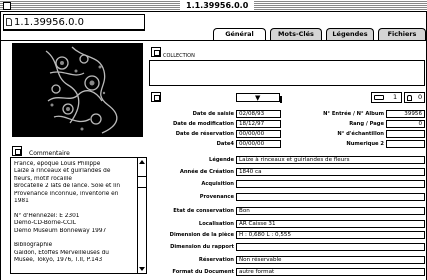 Image resolution: width=427 pixels, height=280 pixels. What do you see at coordinates (33, 245) in the screenshot?
I see `commentaire-line: Bibliographie` at bounding box center [33, 245].